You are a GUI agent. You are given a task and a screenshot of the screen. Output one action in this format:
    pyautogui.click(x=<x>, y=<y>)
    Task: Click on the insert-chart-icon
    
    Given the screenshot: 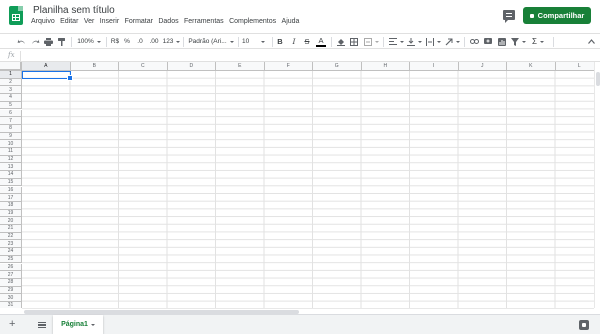 What is the action you would take?
    pyautogui.click(x=502, y=41)
    